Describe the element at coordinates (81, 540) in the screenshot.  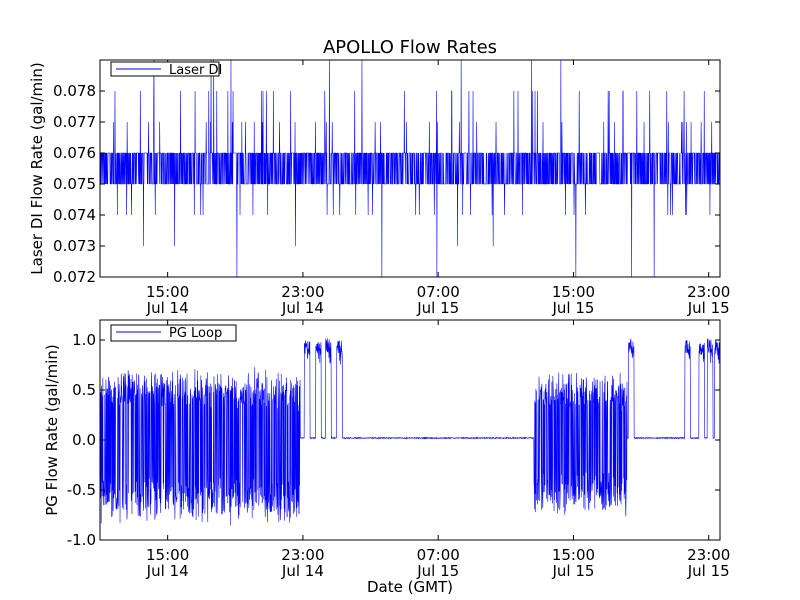
I see `y-tick-label: -1.0` at that location.